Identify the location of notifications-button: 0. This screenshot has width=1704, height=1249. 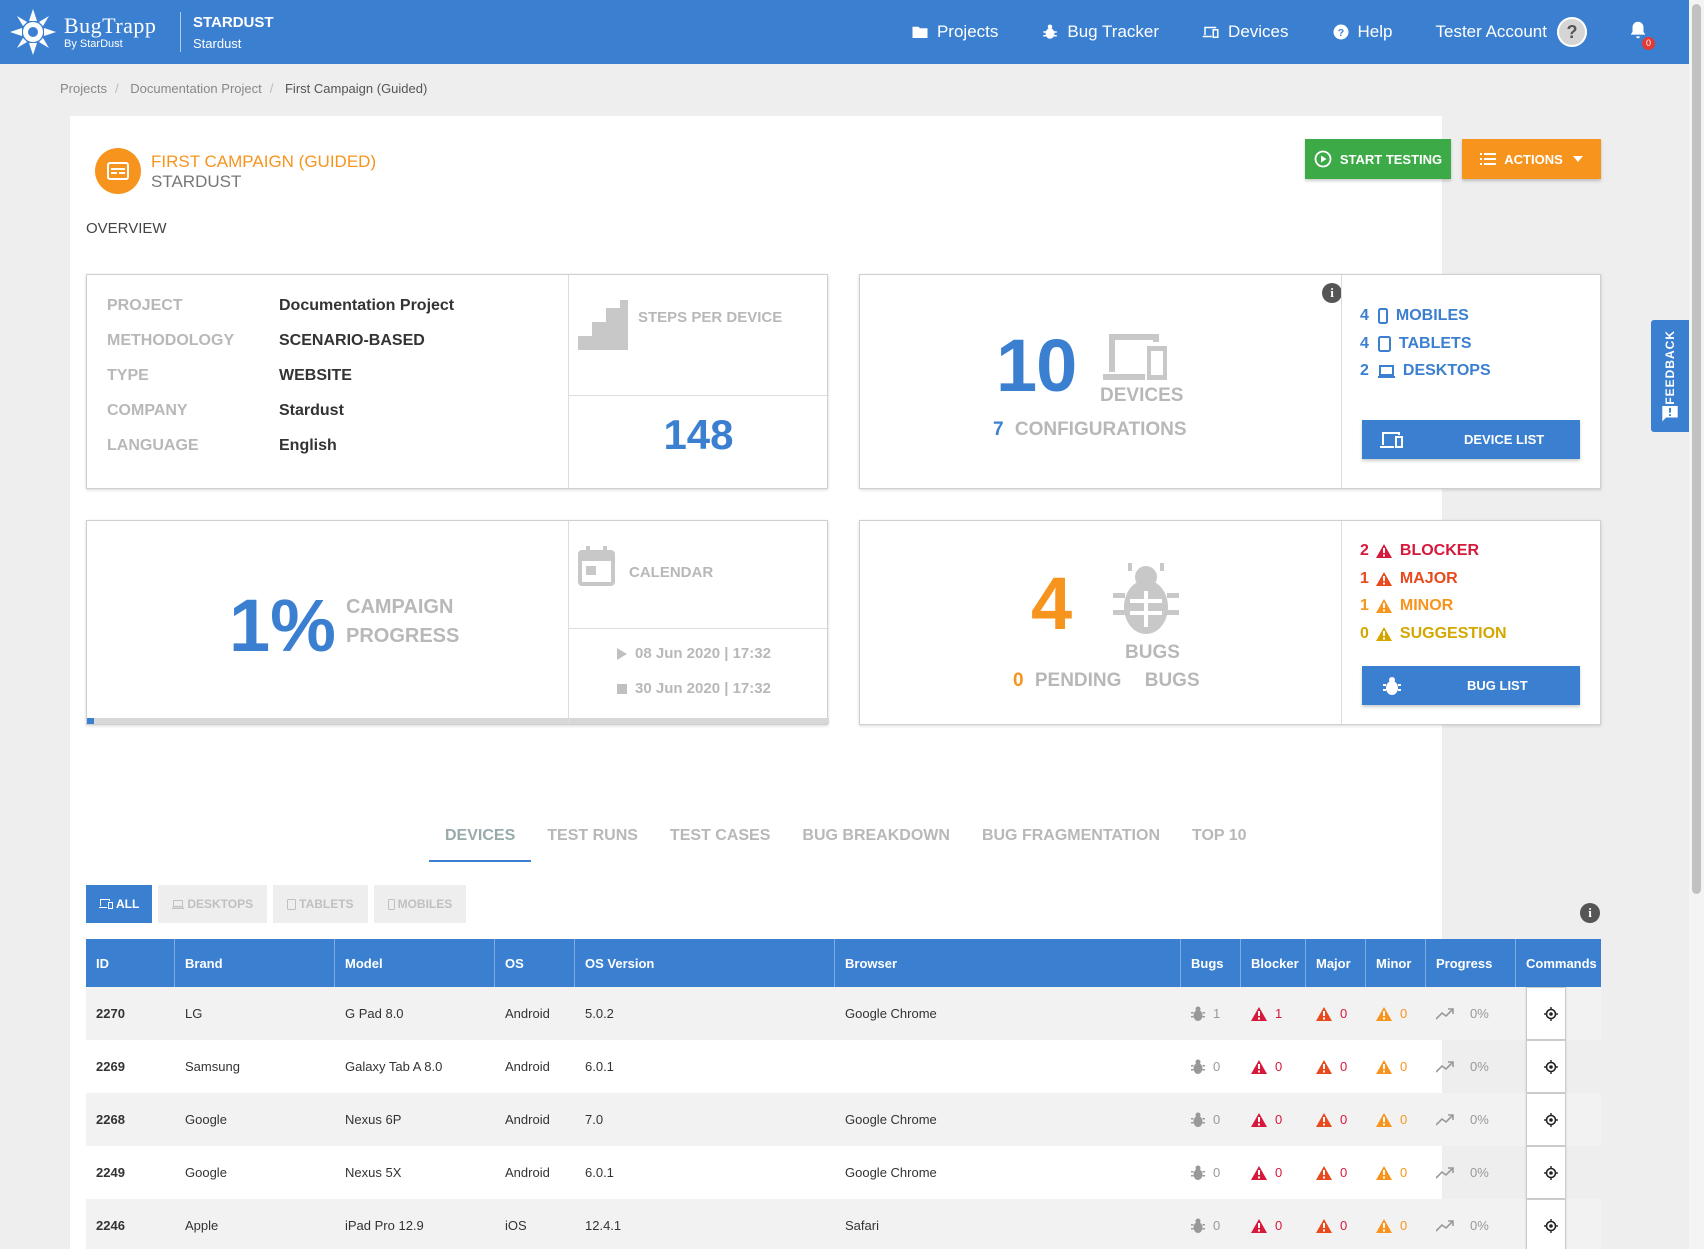
(1641, 34).